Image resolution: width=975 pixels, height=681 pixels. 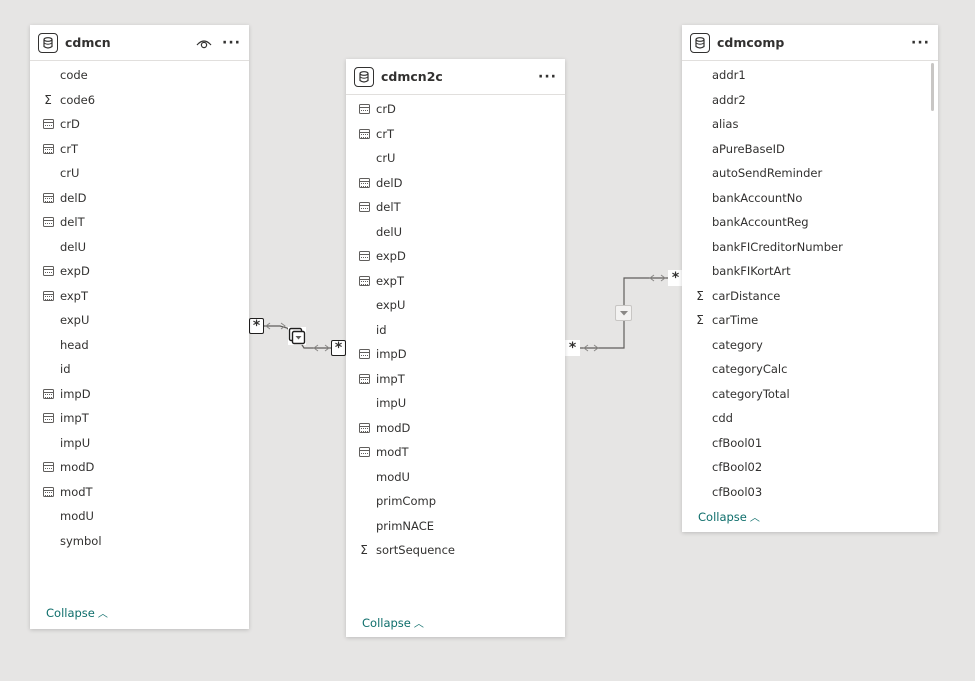 I want to click on field-row: bankAccountNo, so click(x=810, y=198).